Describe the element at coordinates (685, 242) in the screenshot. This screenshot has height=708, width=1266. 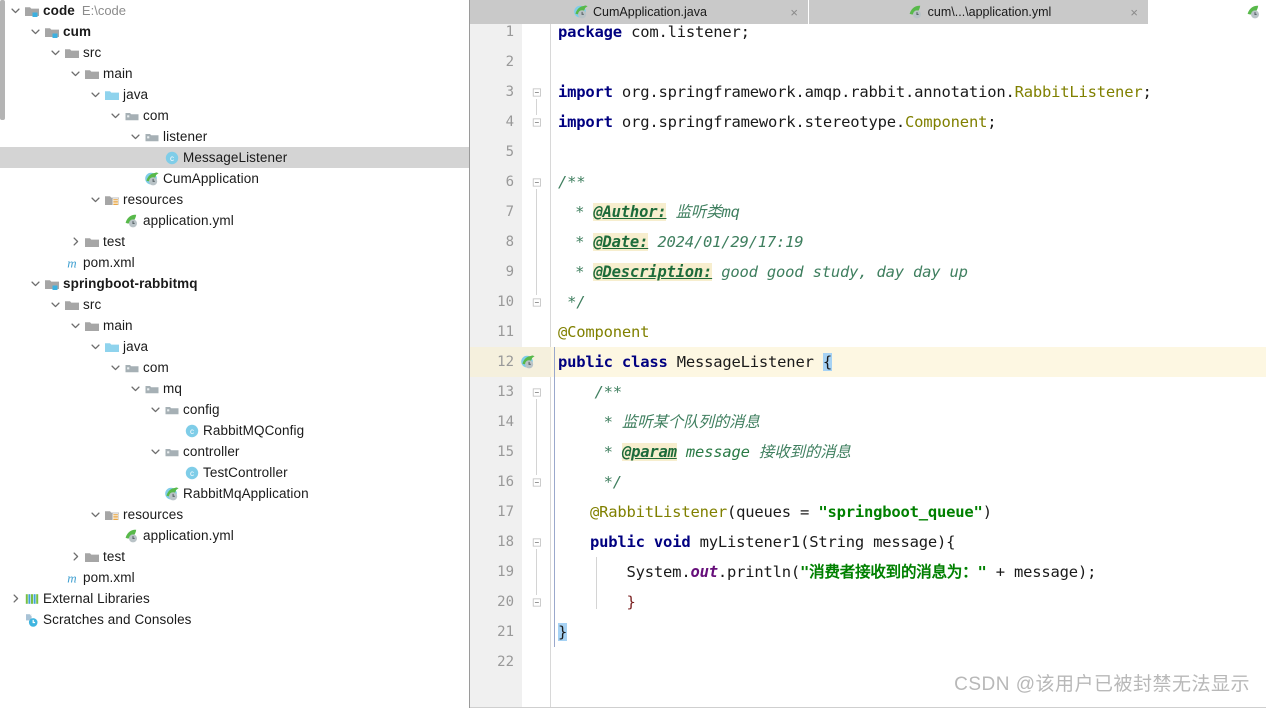
I see `code-line: * @Date: 2024/01/29/17:19` at that location.